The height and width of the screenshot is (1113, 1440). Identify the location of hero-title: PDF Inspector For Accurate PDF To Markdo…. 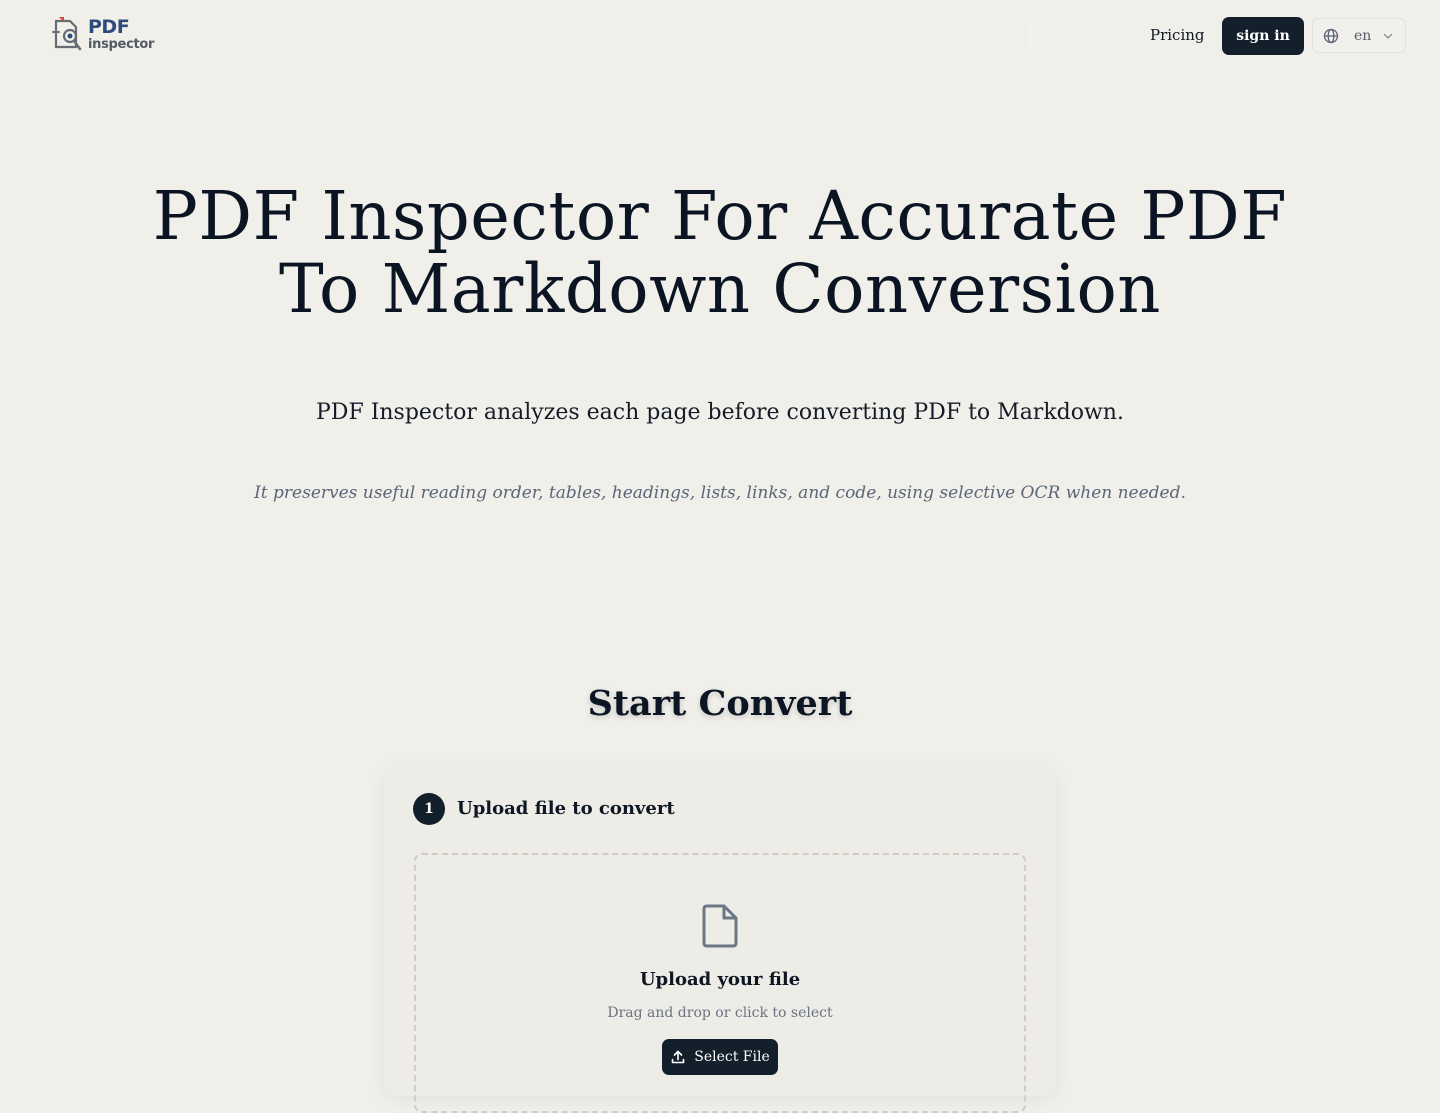
(720, 252).